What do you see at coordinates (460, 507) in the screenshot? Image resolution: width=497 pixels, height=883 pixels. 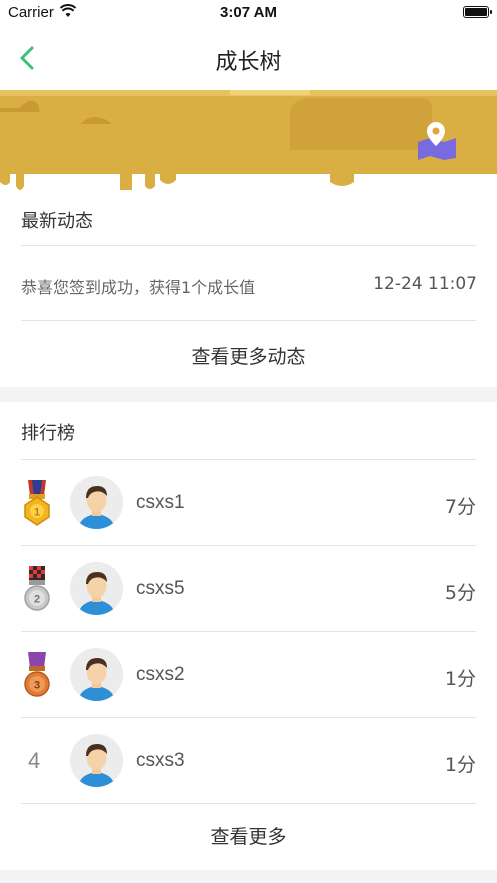 I see `user-score: 7分` at bounding box center [460, 507].